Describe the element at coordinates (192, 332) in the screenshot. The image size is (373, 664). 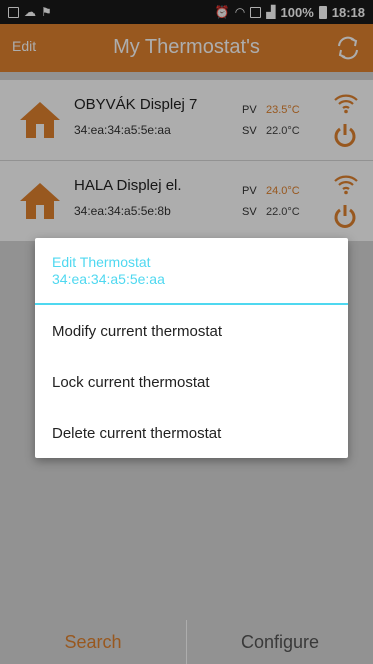
I see `modify-thermostat-item: Modify current thermostat` at that location.